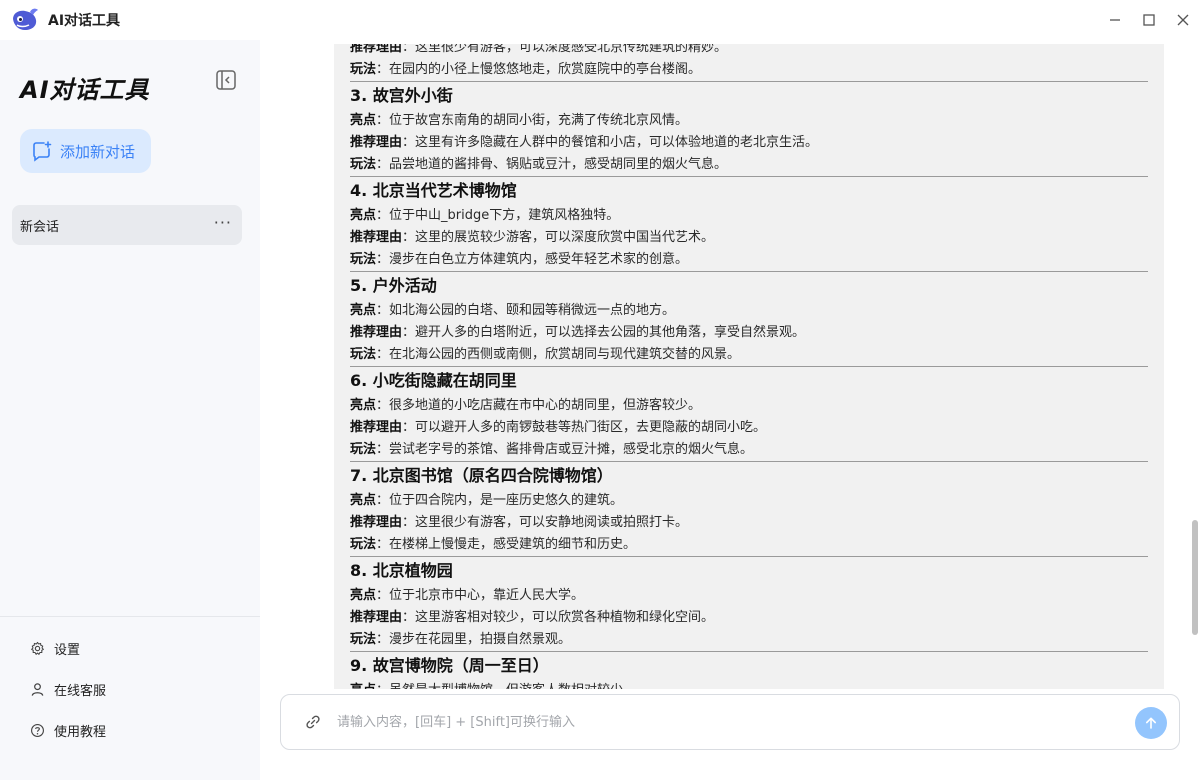  Describe the element at coordinates (449, 665) in the screenshot. I see `section-title: 9. 故宫博物院（周一至日）` at that location.